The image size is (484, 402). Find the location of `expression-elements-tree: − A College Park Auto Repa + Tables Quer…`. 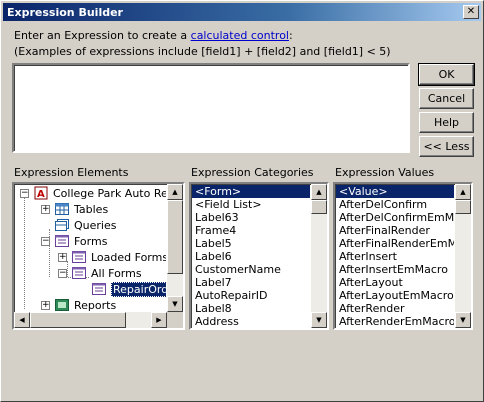

expression-elements-tree: − A College Park Auto Repa + Tables Quer… is located at coordinates (98, 256).